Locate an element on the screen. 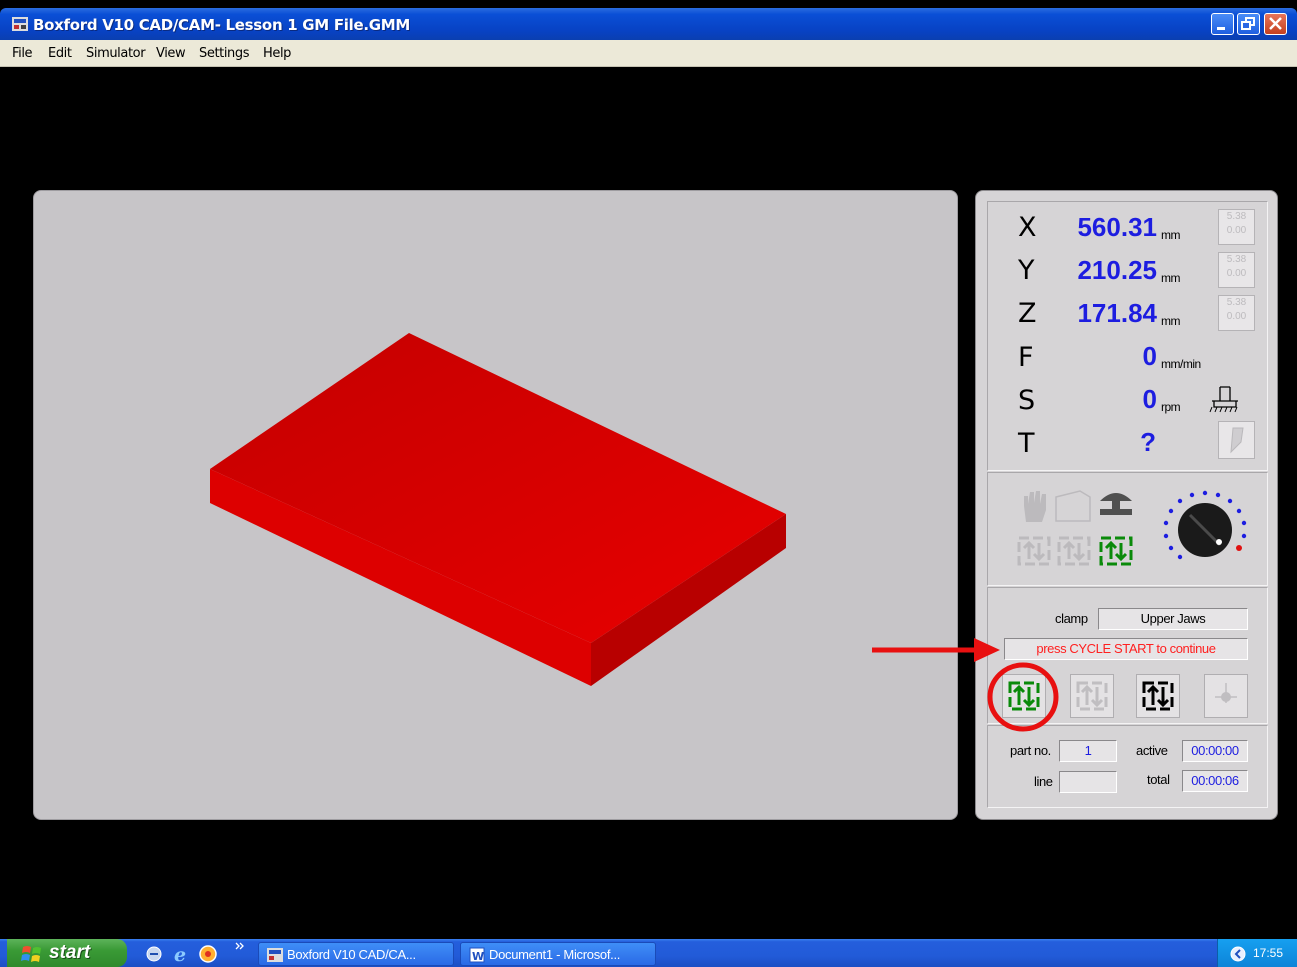 The height and width of the screenshot is (967, 1297). menu-bar: File Edit Simulator View Settings Help is located at coordinates (648, 53).